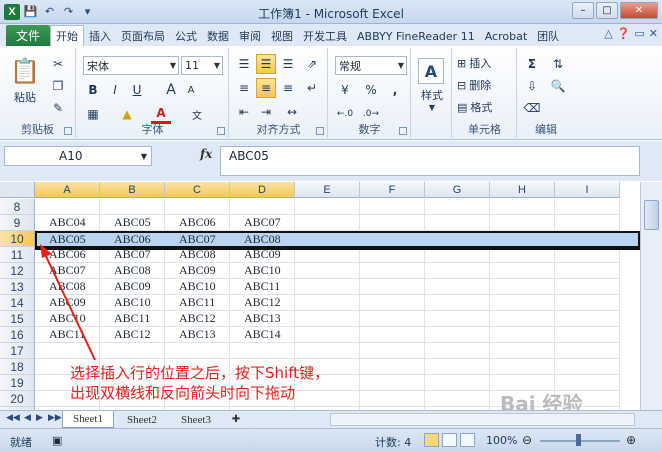  What do you see at coordinates (46, 251) in the screenshot?
I see `annotation-arrowhead` at bounding box center [46, 251].